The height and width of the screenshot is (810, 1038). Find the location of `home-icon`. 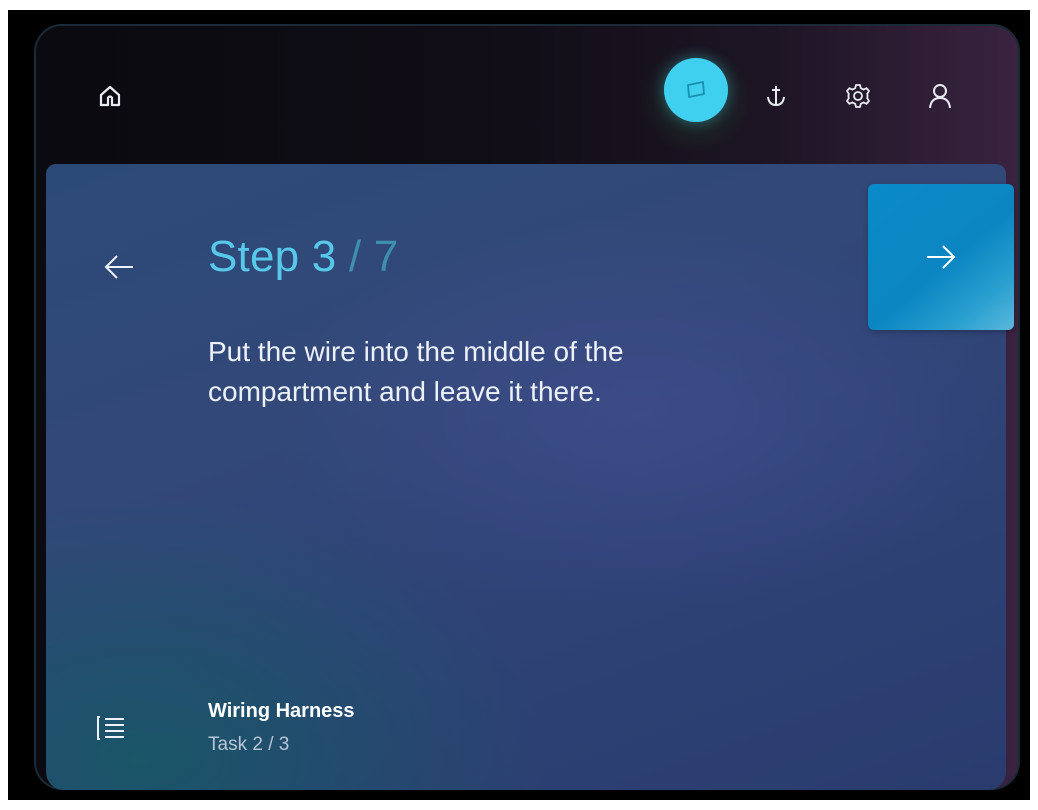

home-icon is located at coordinates (110, 96).